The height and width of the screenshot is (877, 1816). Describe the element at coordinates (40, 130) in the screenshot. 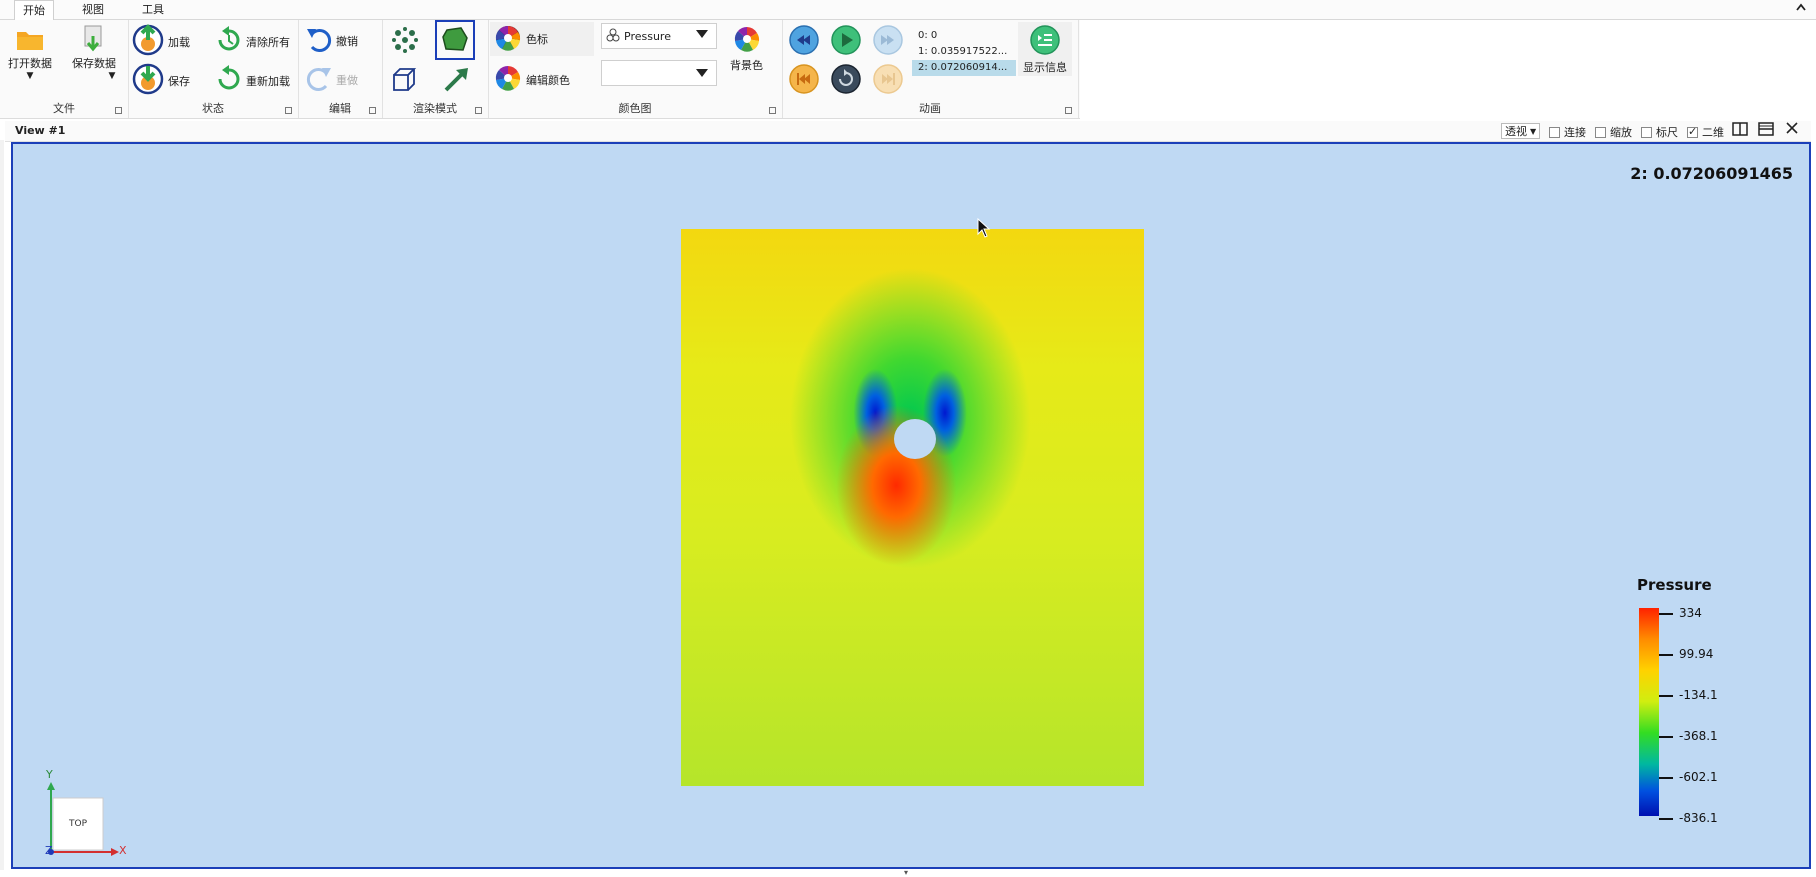

I see `view-title: View #1` at that location.